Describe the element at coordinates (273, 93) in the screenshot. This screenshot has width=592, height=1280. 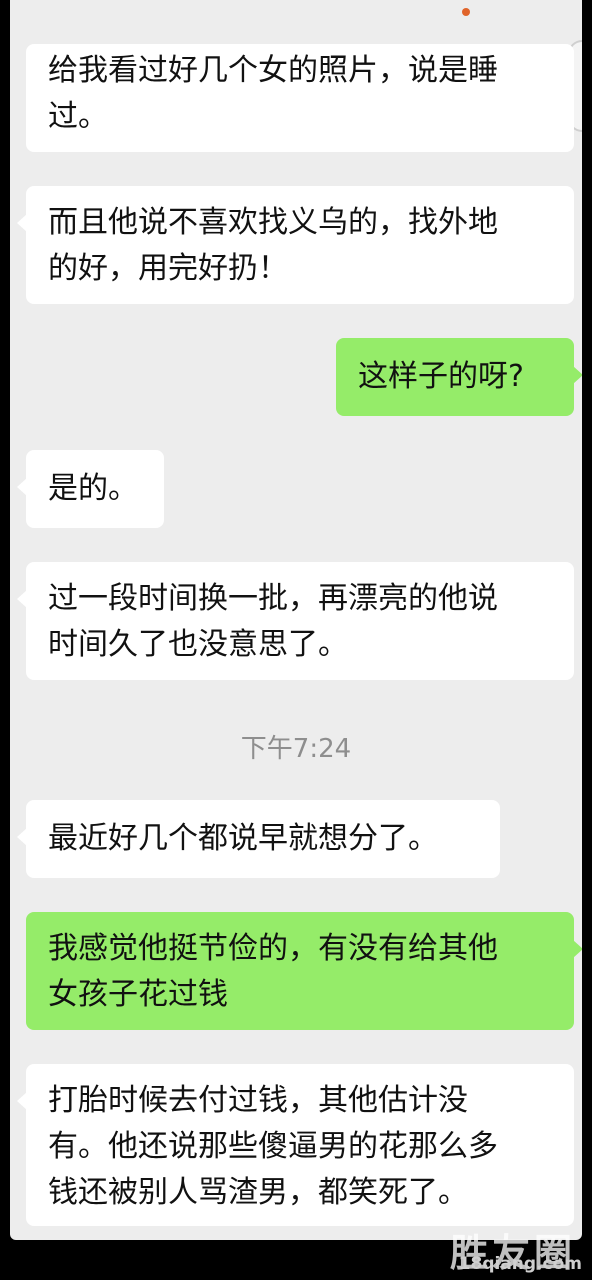
I see `message-text: 给我看过好几个女的照片，说是睡 过。` at that location.